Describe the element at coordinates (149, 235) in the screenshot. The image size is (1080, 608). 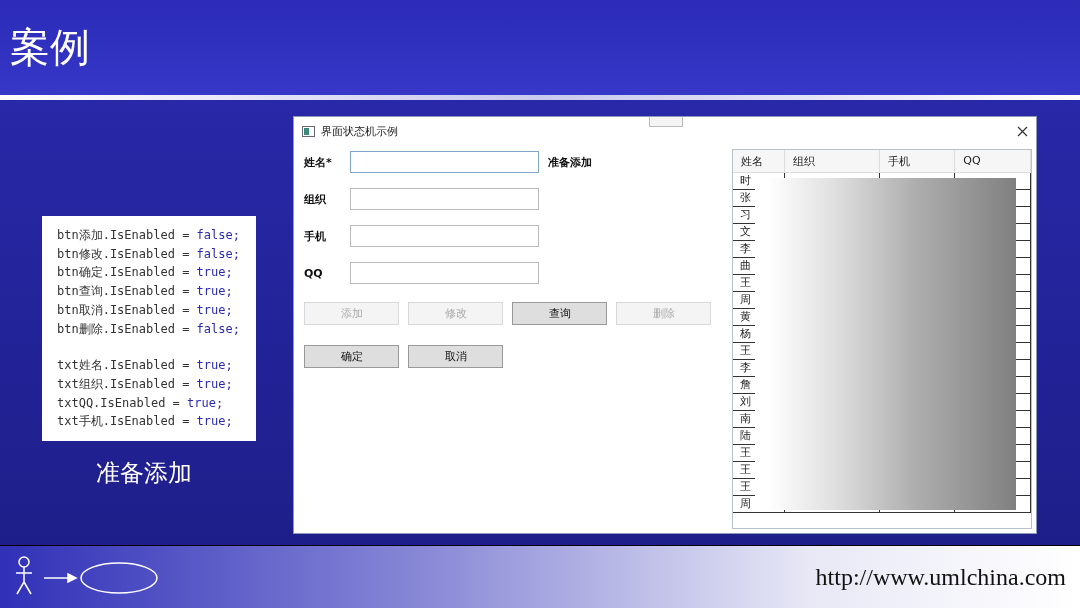
I see `code-line: btn添加.IsEnabled = false;` at that location.